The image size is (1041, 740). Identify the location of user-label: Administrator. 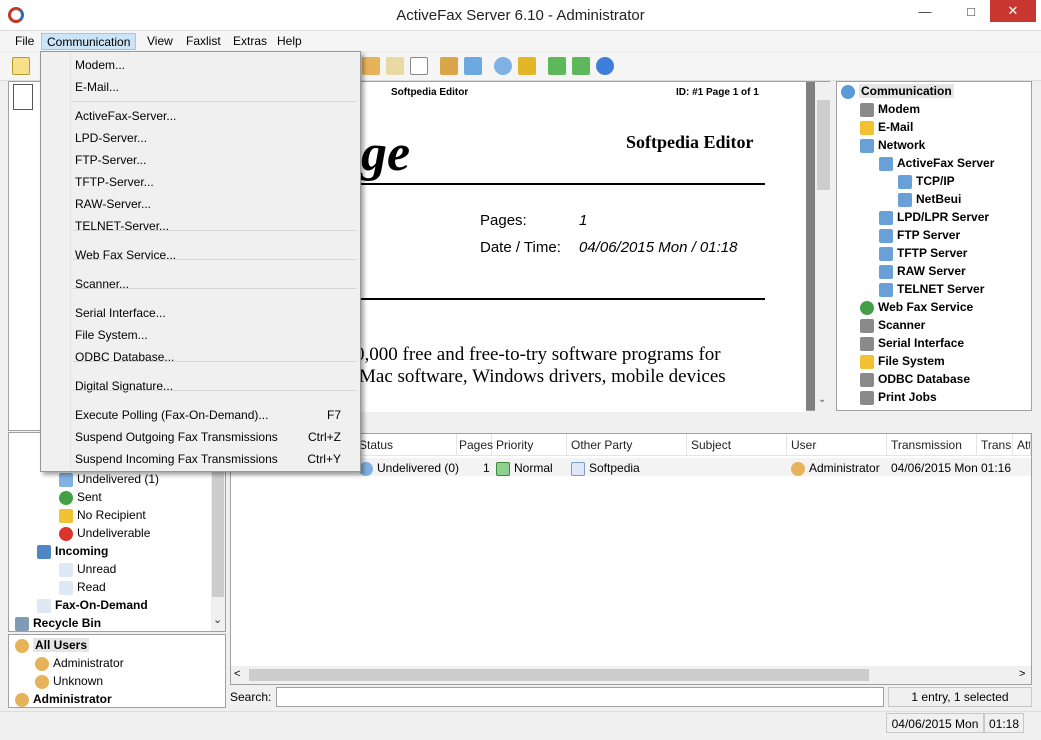
(88, 663).